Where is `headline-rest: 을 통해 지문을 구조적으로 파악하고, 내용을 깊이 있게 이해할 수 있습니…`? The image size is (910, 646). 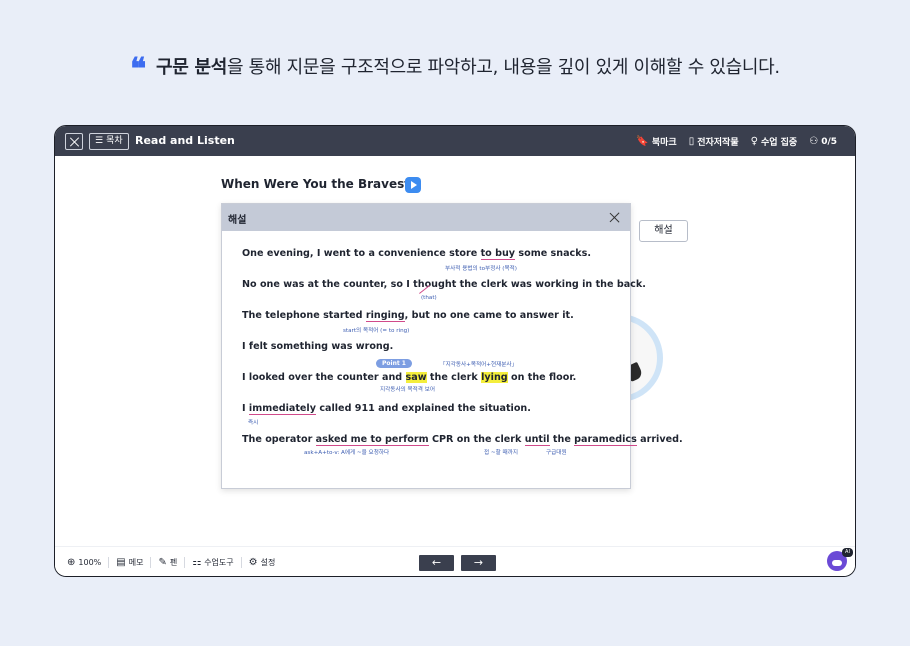 headline-rest: 을 통해 지문을 구조적으로 파악하고, 내용을 깊이 있게 이해할 수 있습니… is located at coordinates (503, 67).